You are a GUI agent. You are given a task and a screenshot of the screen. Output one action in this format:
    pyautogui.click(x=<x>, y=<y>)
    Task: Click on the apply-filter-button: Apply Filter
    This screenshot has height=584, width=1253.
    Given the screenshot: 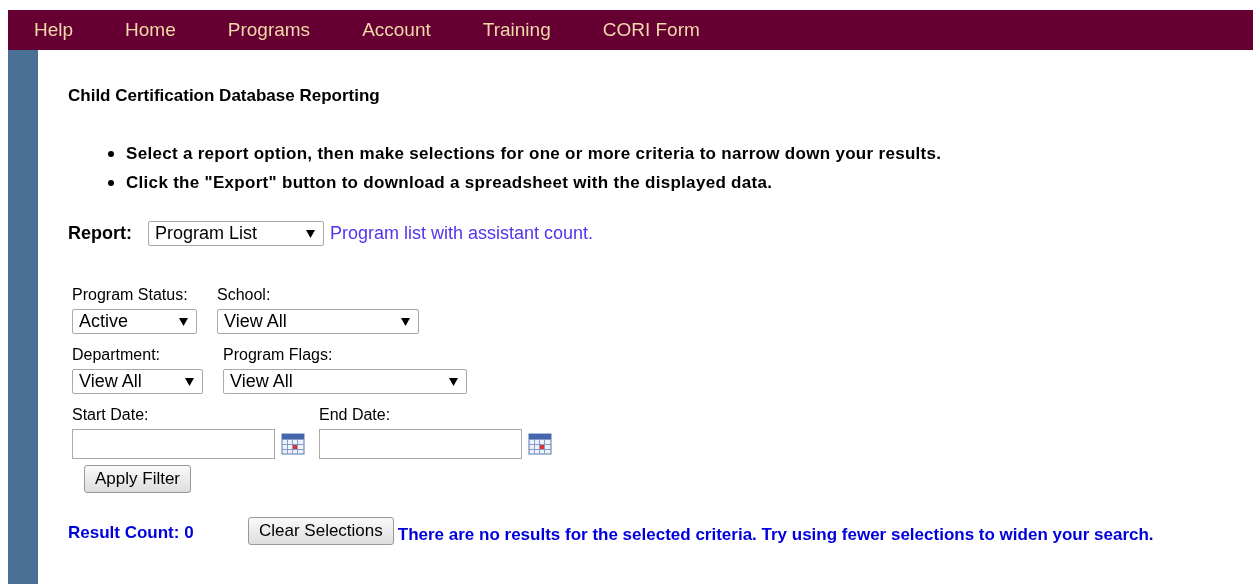 What is the action you would take?
    pyautogui.click(x=138, y=479)
    